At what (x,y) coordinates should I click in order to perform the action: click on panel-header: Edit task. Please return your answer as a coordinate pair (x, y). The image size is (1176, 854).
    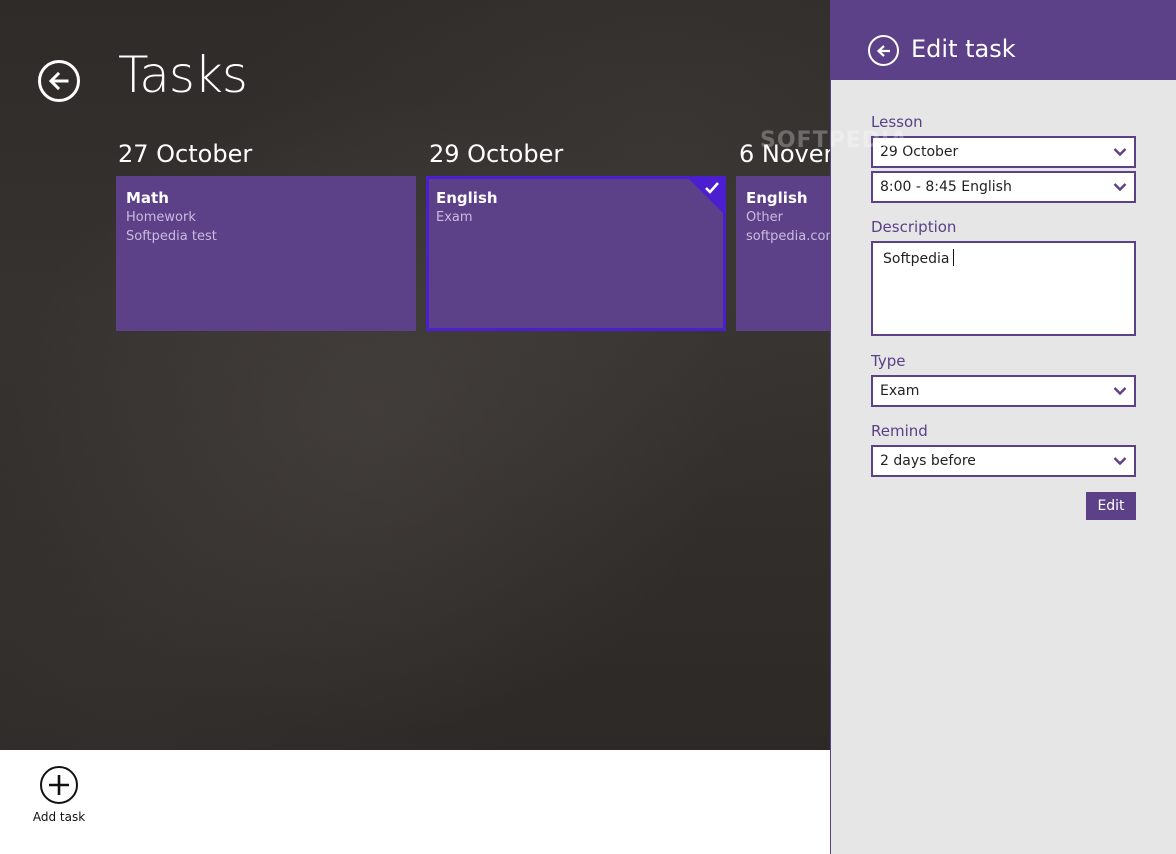
    Looking at the image, I should click on (1003, 40).